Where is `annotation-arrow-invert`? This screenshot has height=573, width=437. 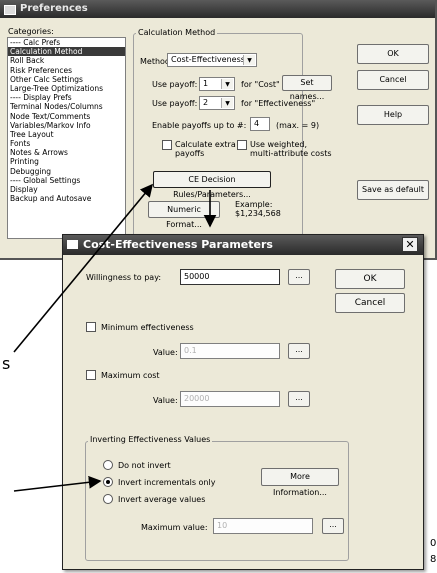
annotation-arrow-invert is located at coordinates (57, 483).